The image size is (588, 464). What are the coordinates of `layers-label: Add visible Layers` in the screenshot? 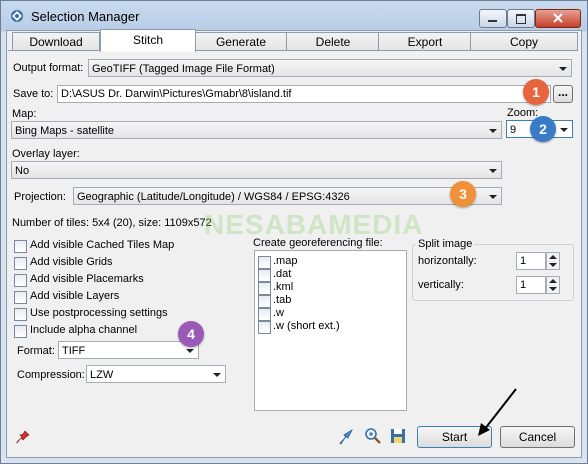 It's located at (75, 296).